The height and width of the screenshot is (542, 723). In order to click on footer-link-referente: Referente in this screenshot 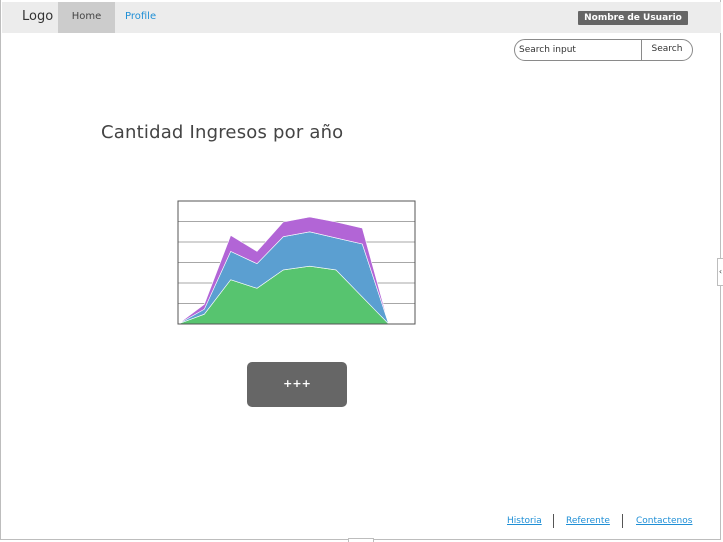, I will do `click(588, 521)`.